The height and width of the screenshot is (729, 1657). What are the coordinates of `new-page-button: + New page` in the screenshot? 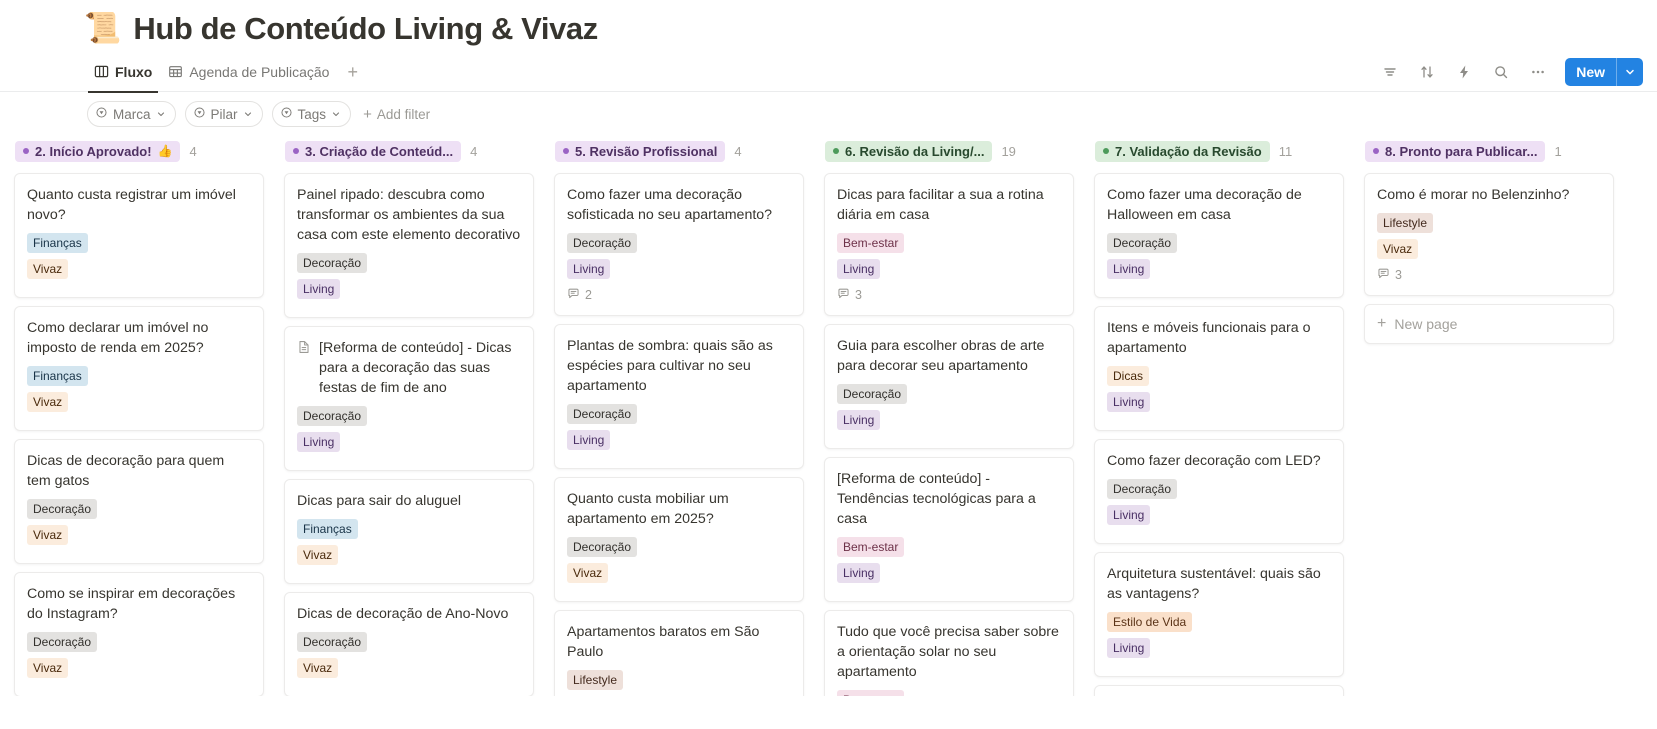 It's located at (1489, 324).